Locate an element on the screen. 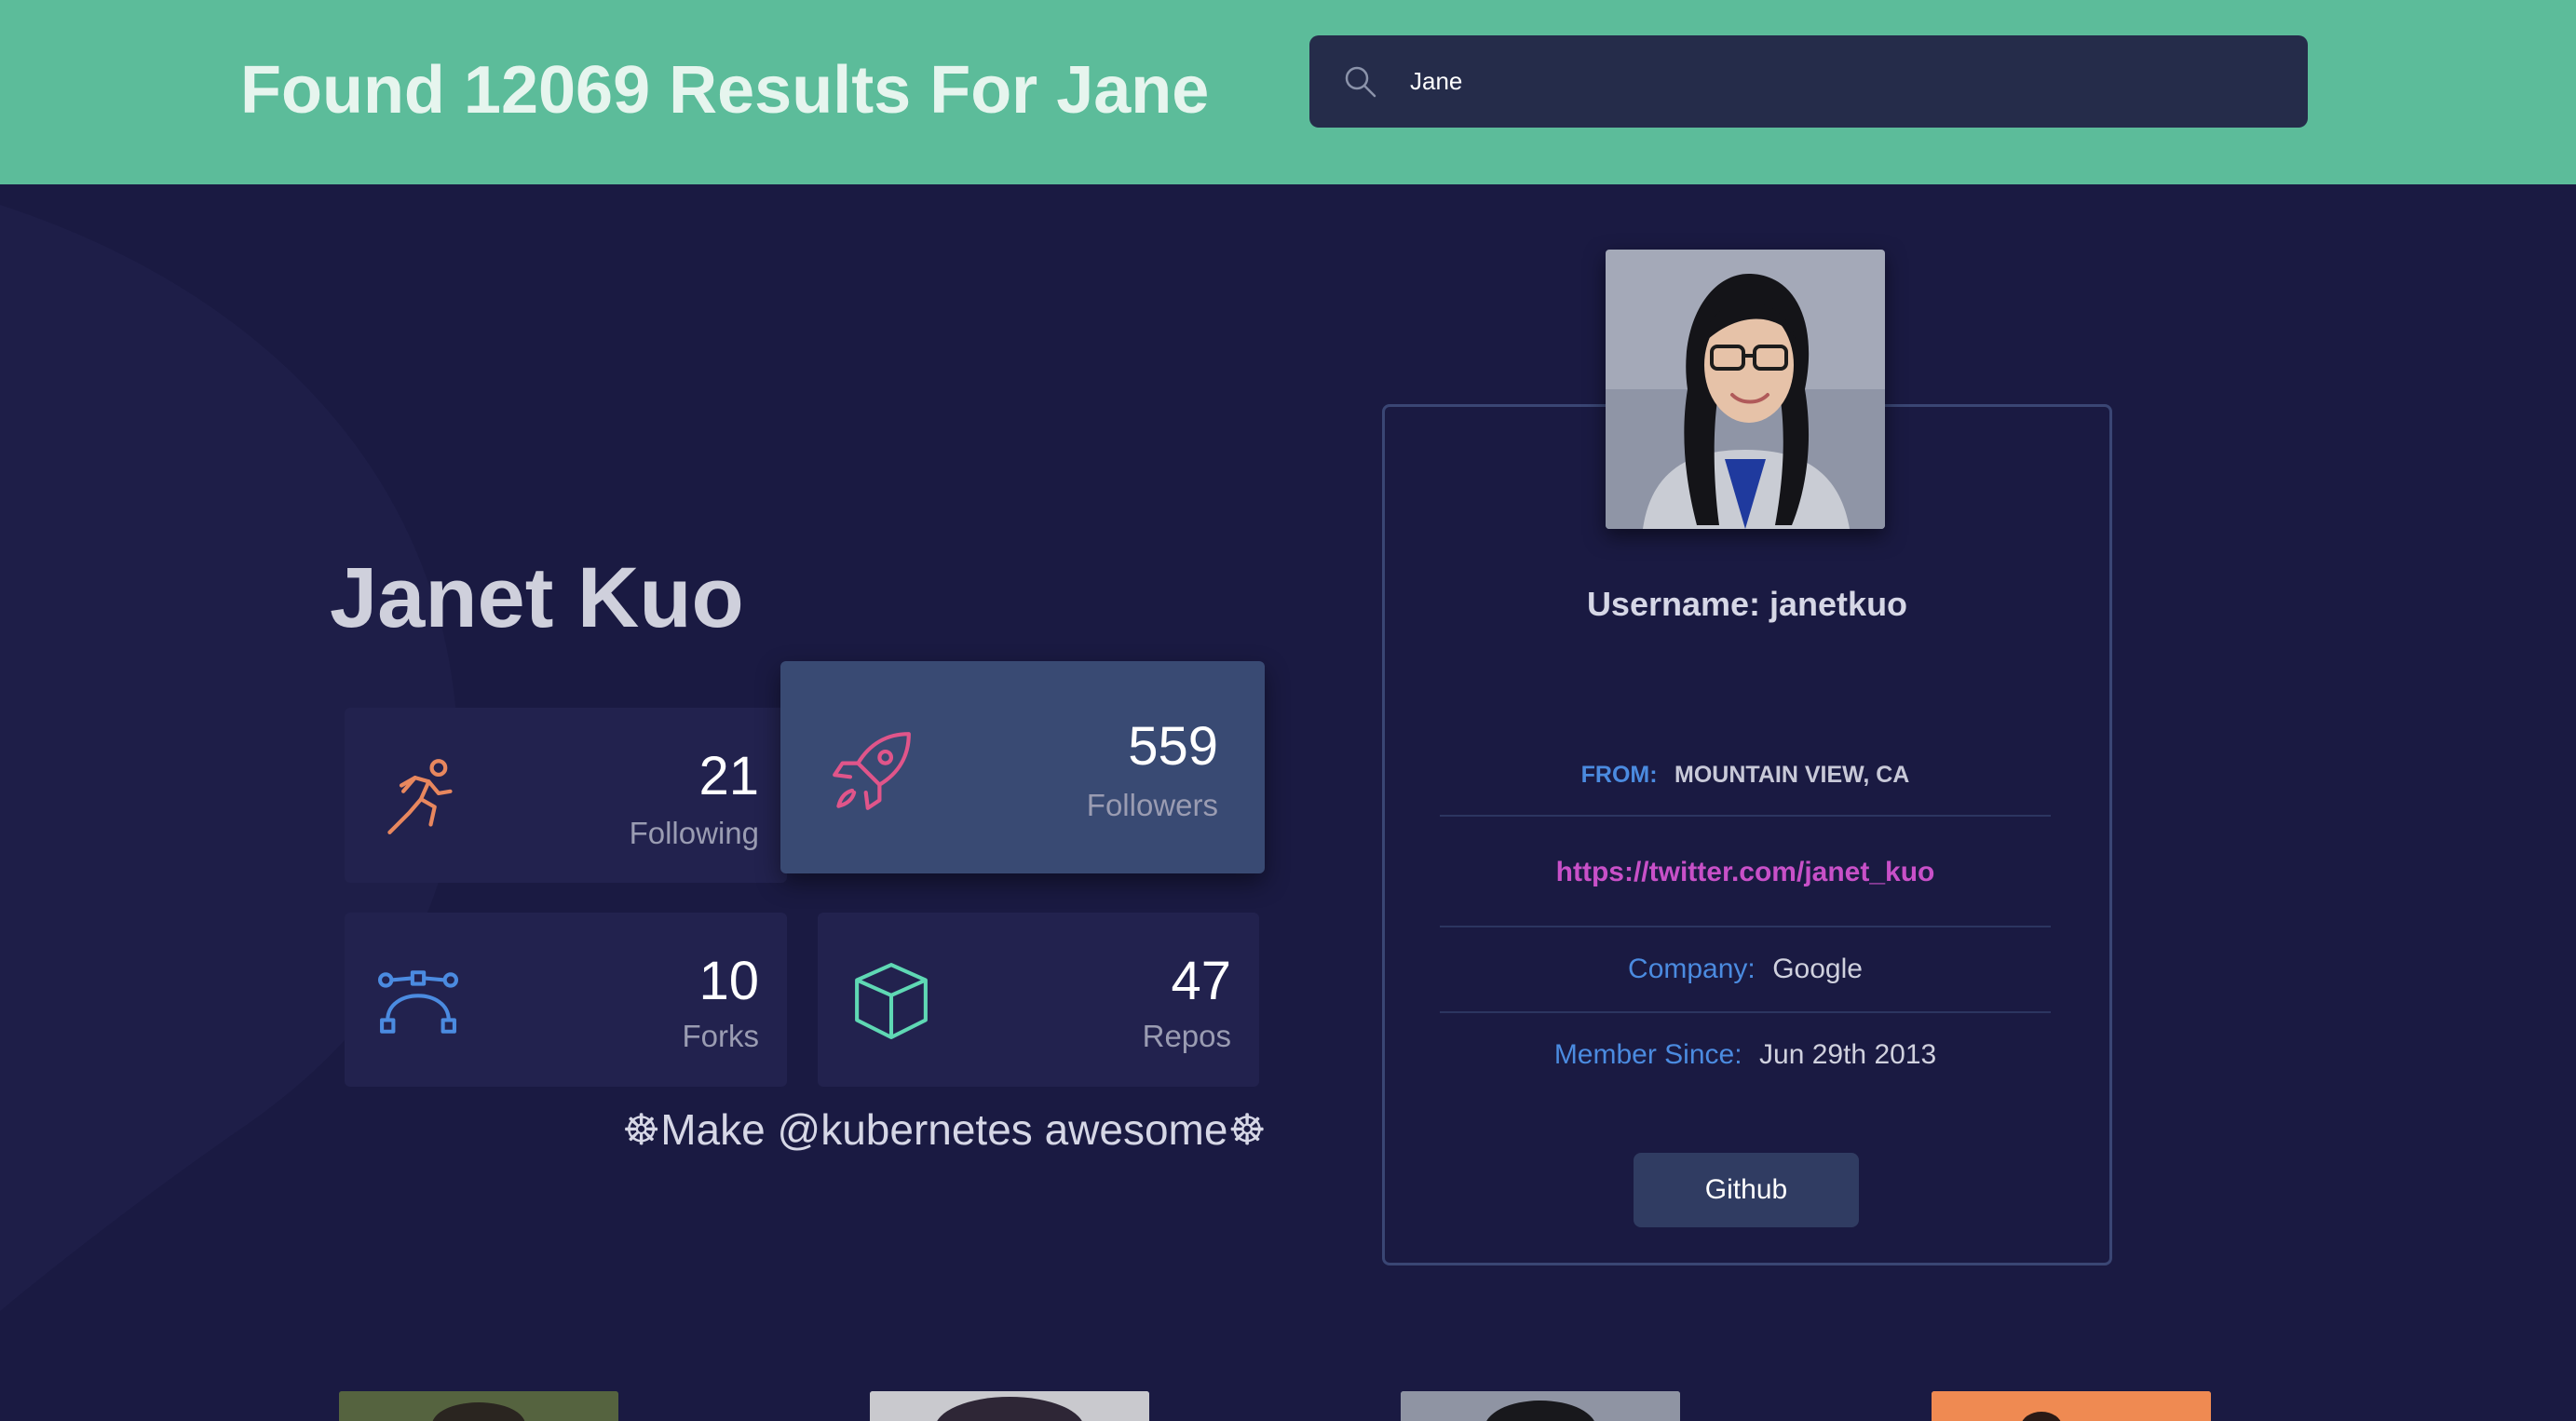 The width and height of the screenshot is (2576, 1421). profile-bio: ☸Make @kubernetes awesome☸ is located at coordinates (944, 1129).